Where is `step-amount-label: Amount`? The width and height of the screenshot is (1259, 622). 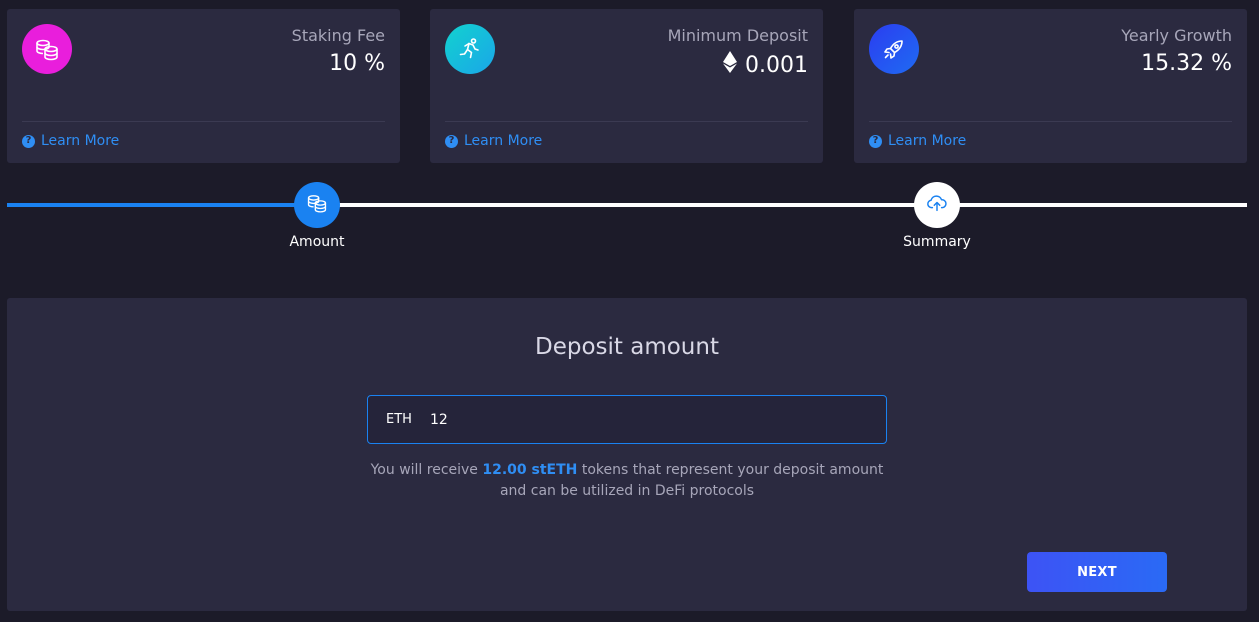 step-amount-label: Amount is located at coordinates (317, 242).